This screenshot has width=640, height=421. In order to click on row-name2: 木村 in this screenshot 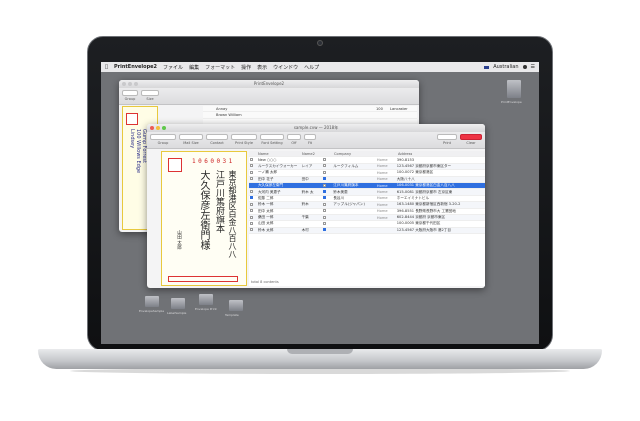, I will do `click(305, 229)`.